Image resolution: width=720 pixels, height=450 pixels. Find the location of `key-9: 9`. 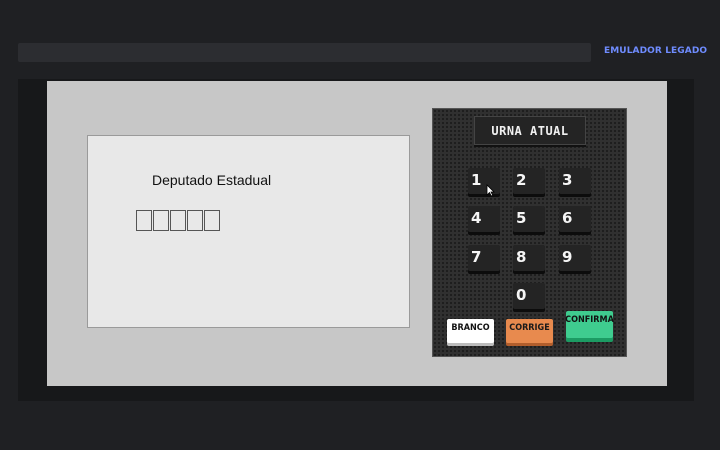

key-9: 9 is located at coordinates (575, 258).